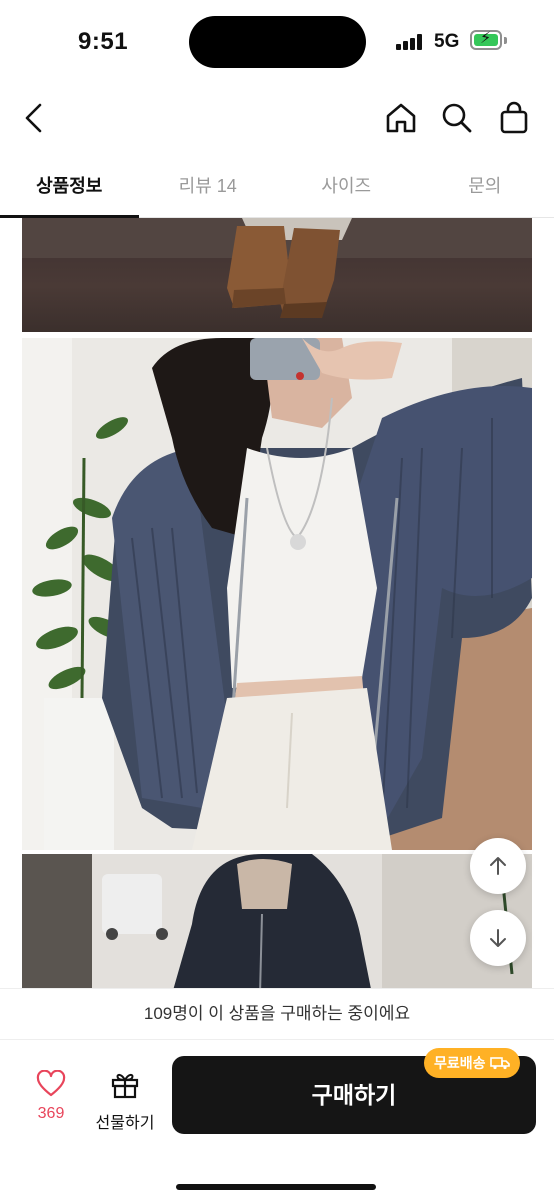  Describe the element at coordinates (447, 41) in the screenshot. I see `network-label: 5G` at that location.